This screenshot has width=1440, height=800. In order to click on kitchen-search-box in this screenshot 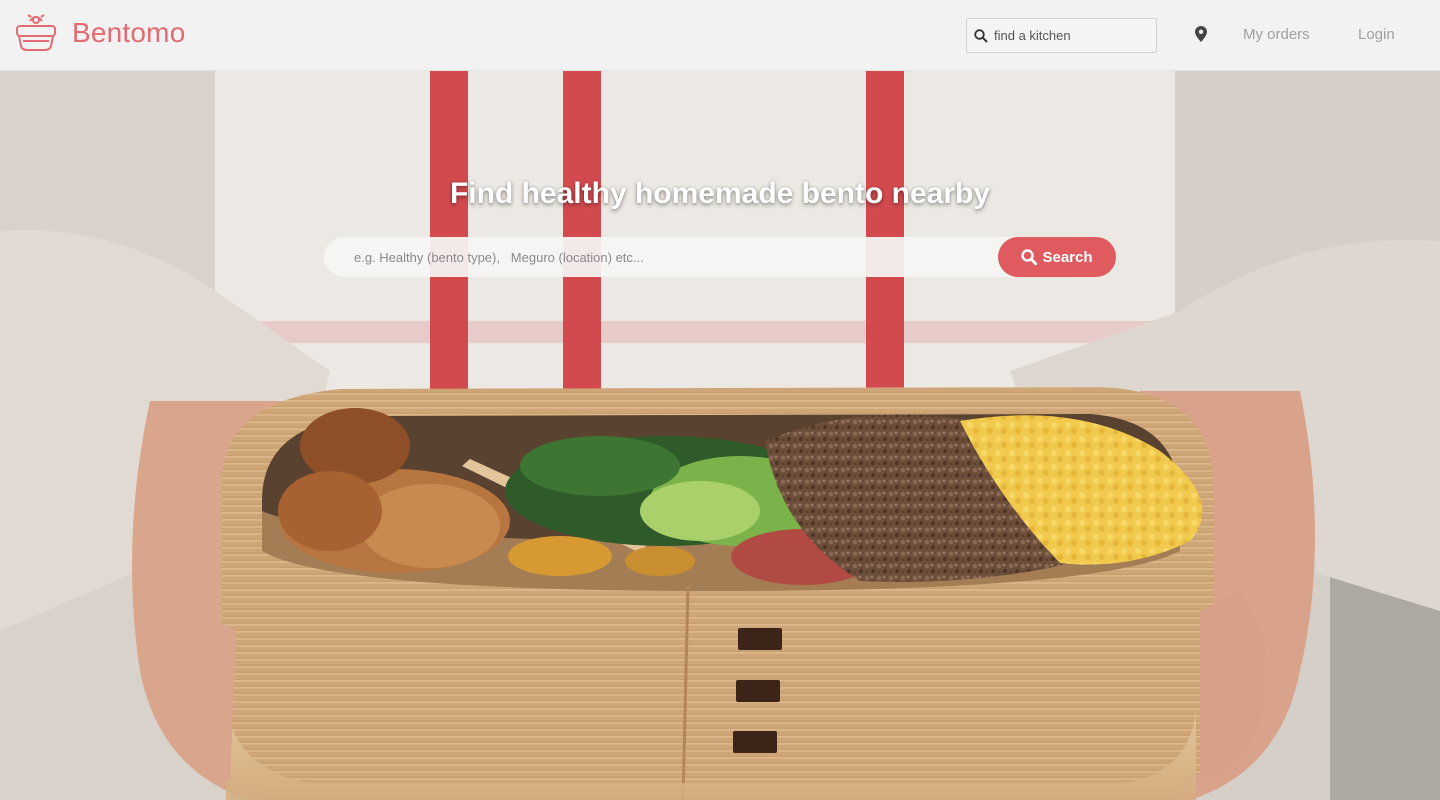, I will do `click(1061, 35)`.